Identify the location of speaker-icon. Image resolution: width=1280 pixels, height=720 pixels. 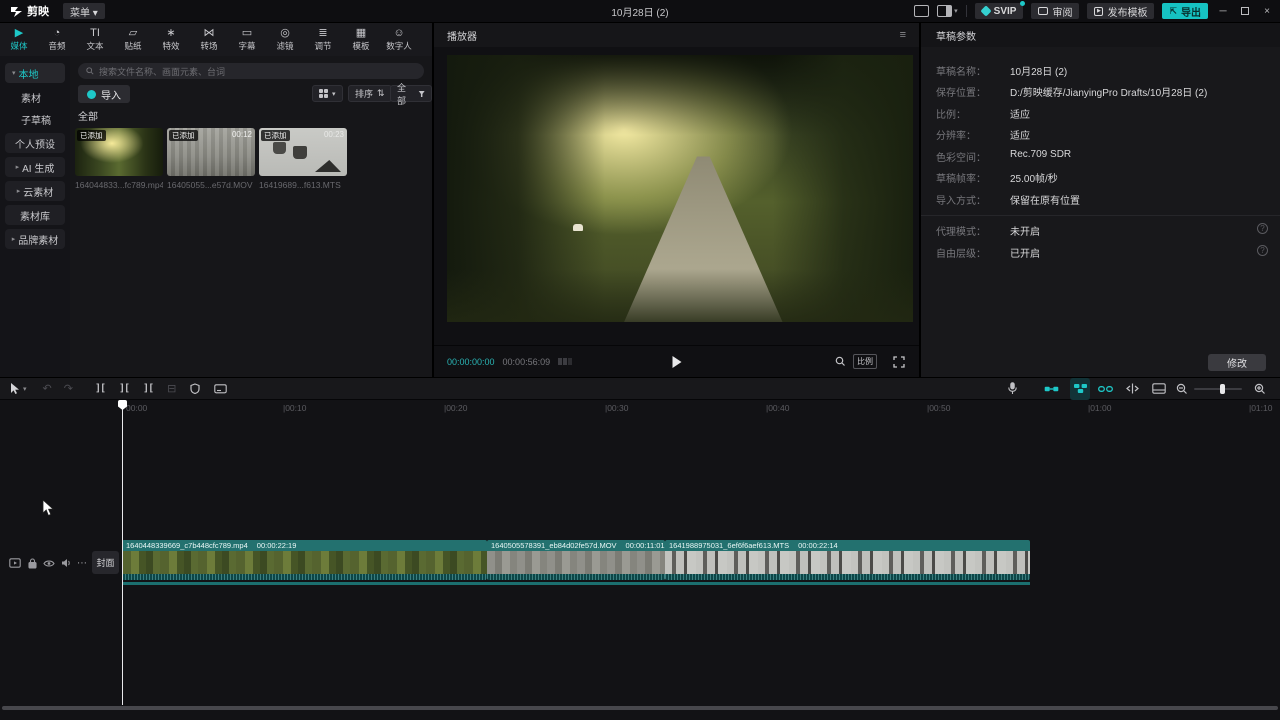
(66, 563).